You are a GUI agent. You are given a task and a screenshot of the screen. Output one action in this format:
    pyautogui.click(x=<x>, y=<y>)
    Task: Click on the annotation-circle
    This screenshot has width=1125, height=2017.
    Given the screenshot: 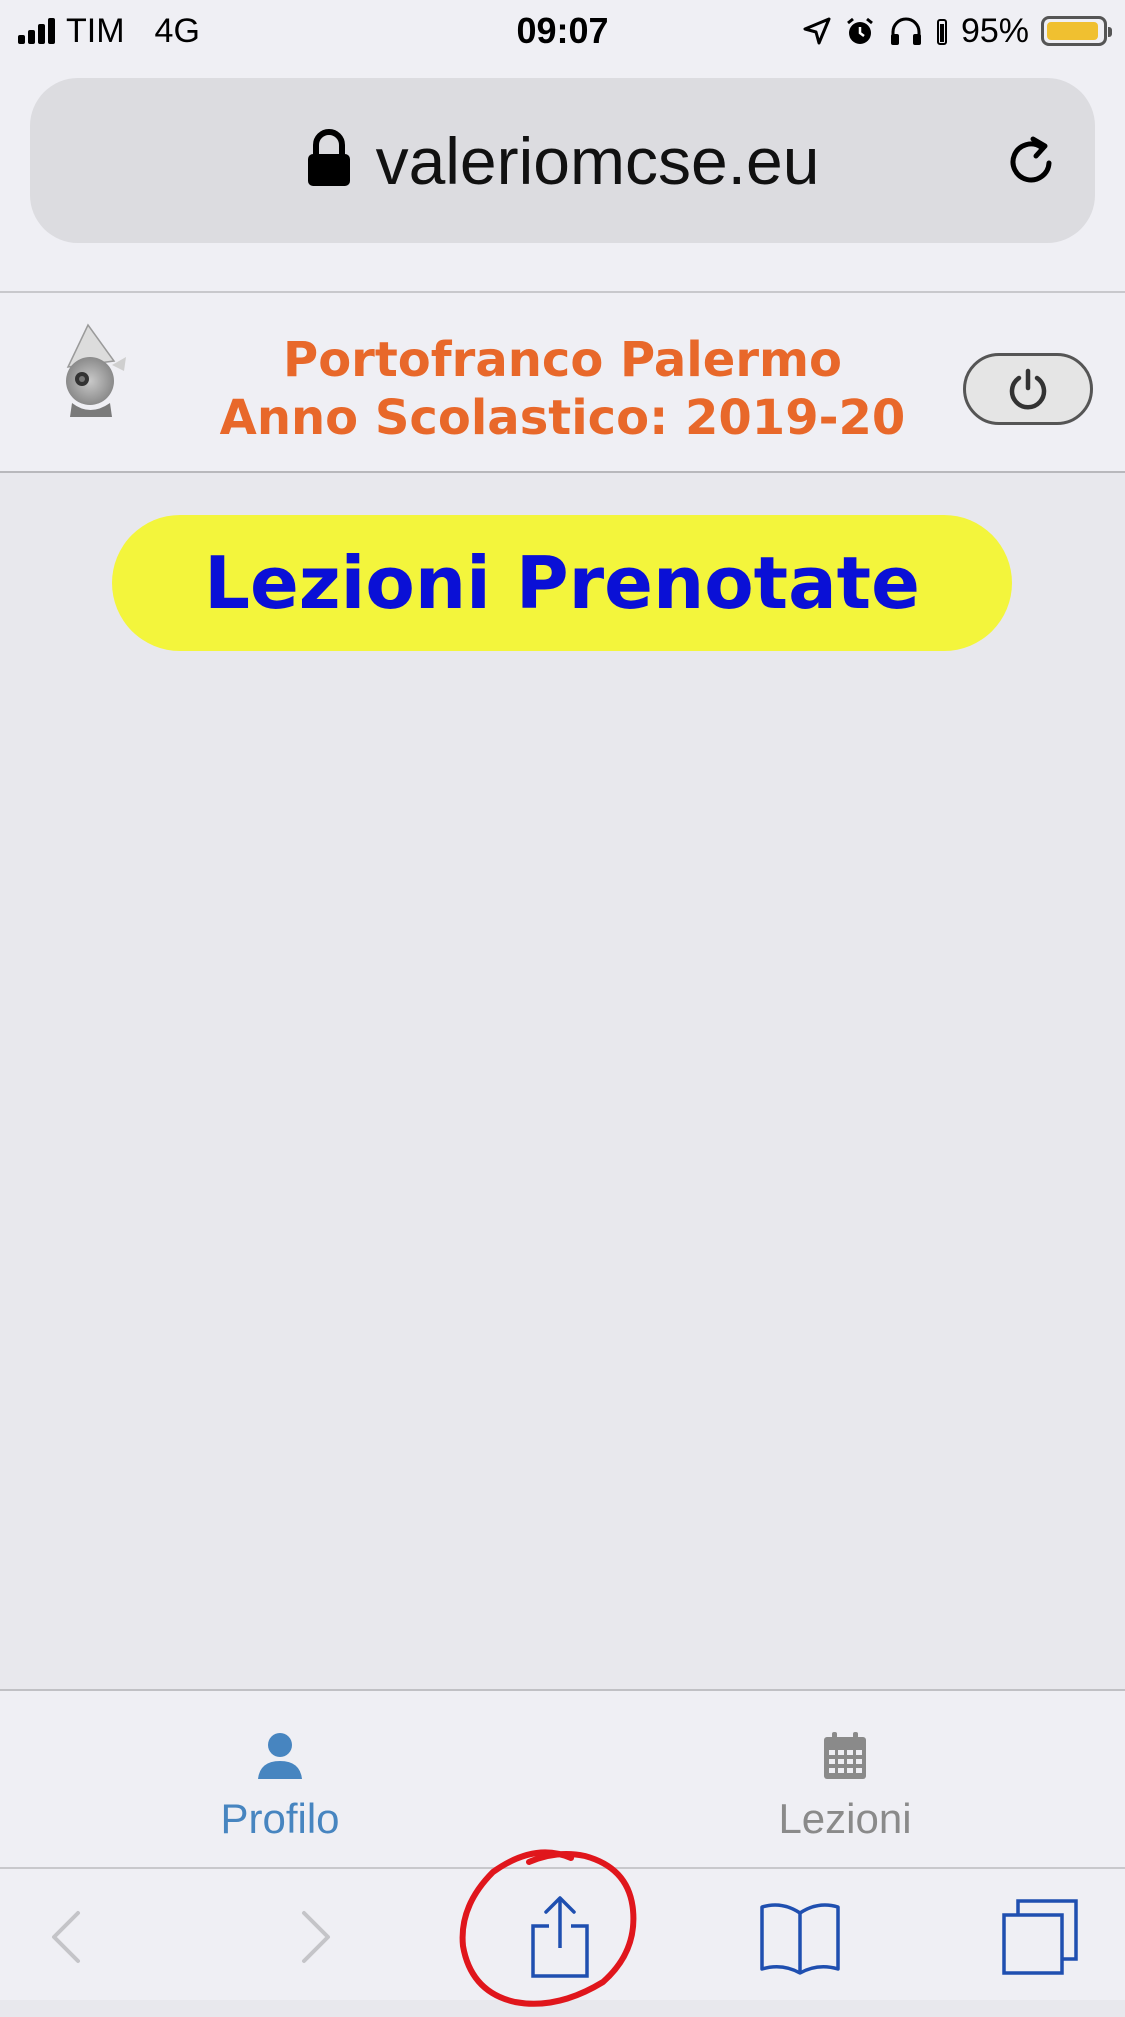 What is the action you would take?
    pyautogui.click(x=548, y=1927)
    